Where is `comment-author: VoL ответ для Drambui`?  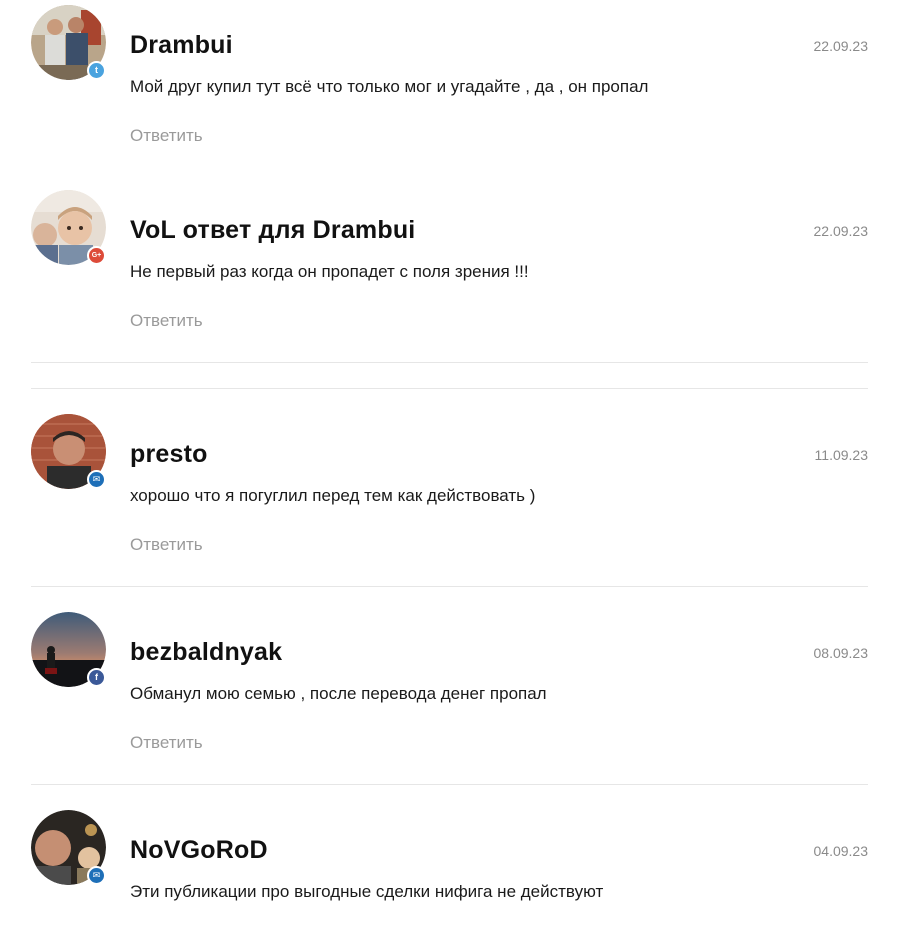 comment-author: VoL ответ для Drambui is located at coordinates (273, 230).